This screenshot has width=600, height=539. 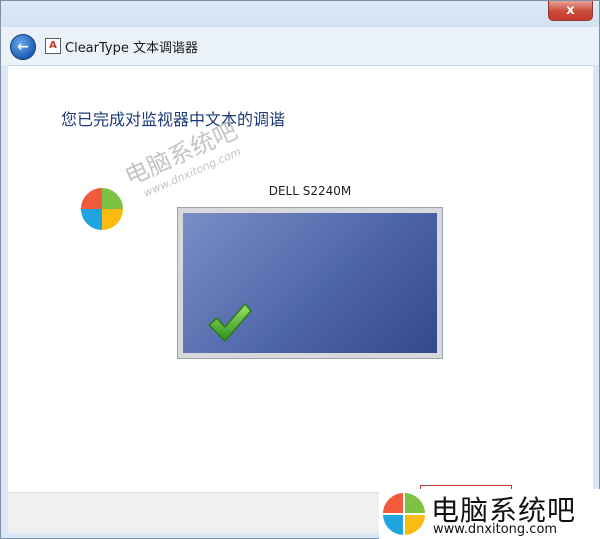 I want to click on brand-badge: 电脑系统吧 www.dnxitong.com, so click(x=489, y=514).